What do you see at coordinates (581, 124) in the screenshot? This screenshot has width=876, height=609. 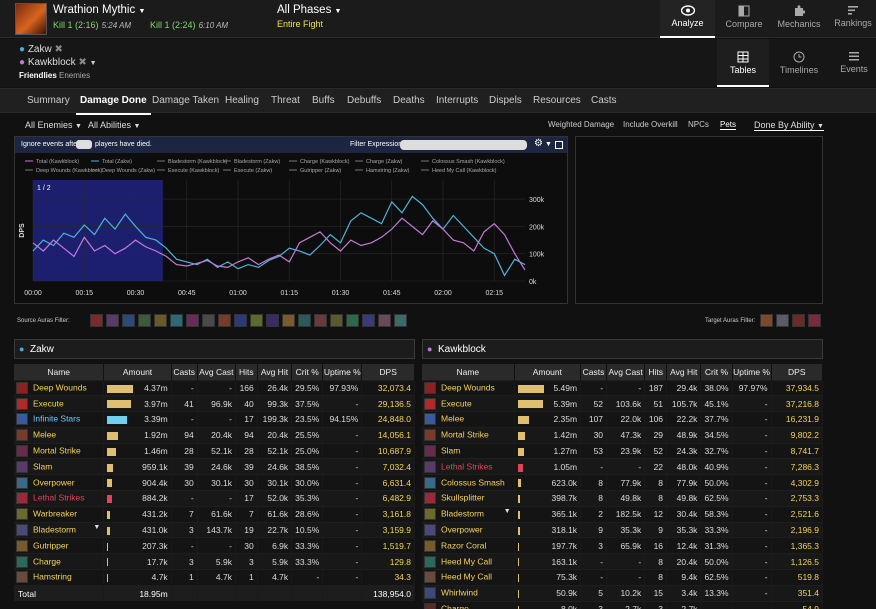 I see `weighted-damage-toggle: Weighted Damage` at bounding box center [581, 124].